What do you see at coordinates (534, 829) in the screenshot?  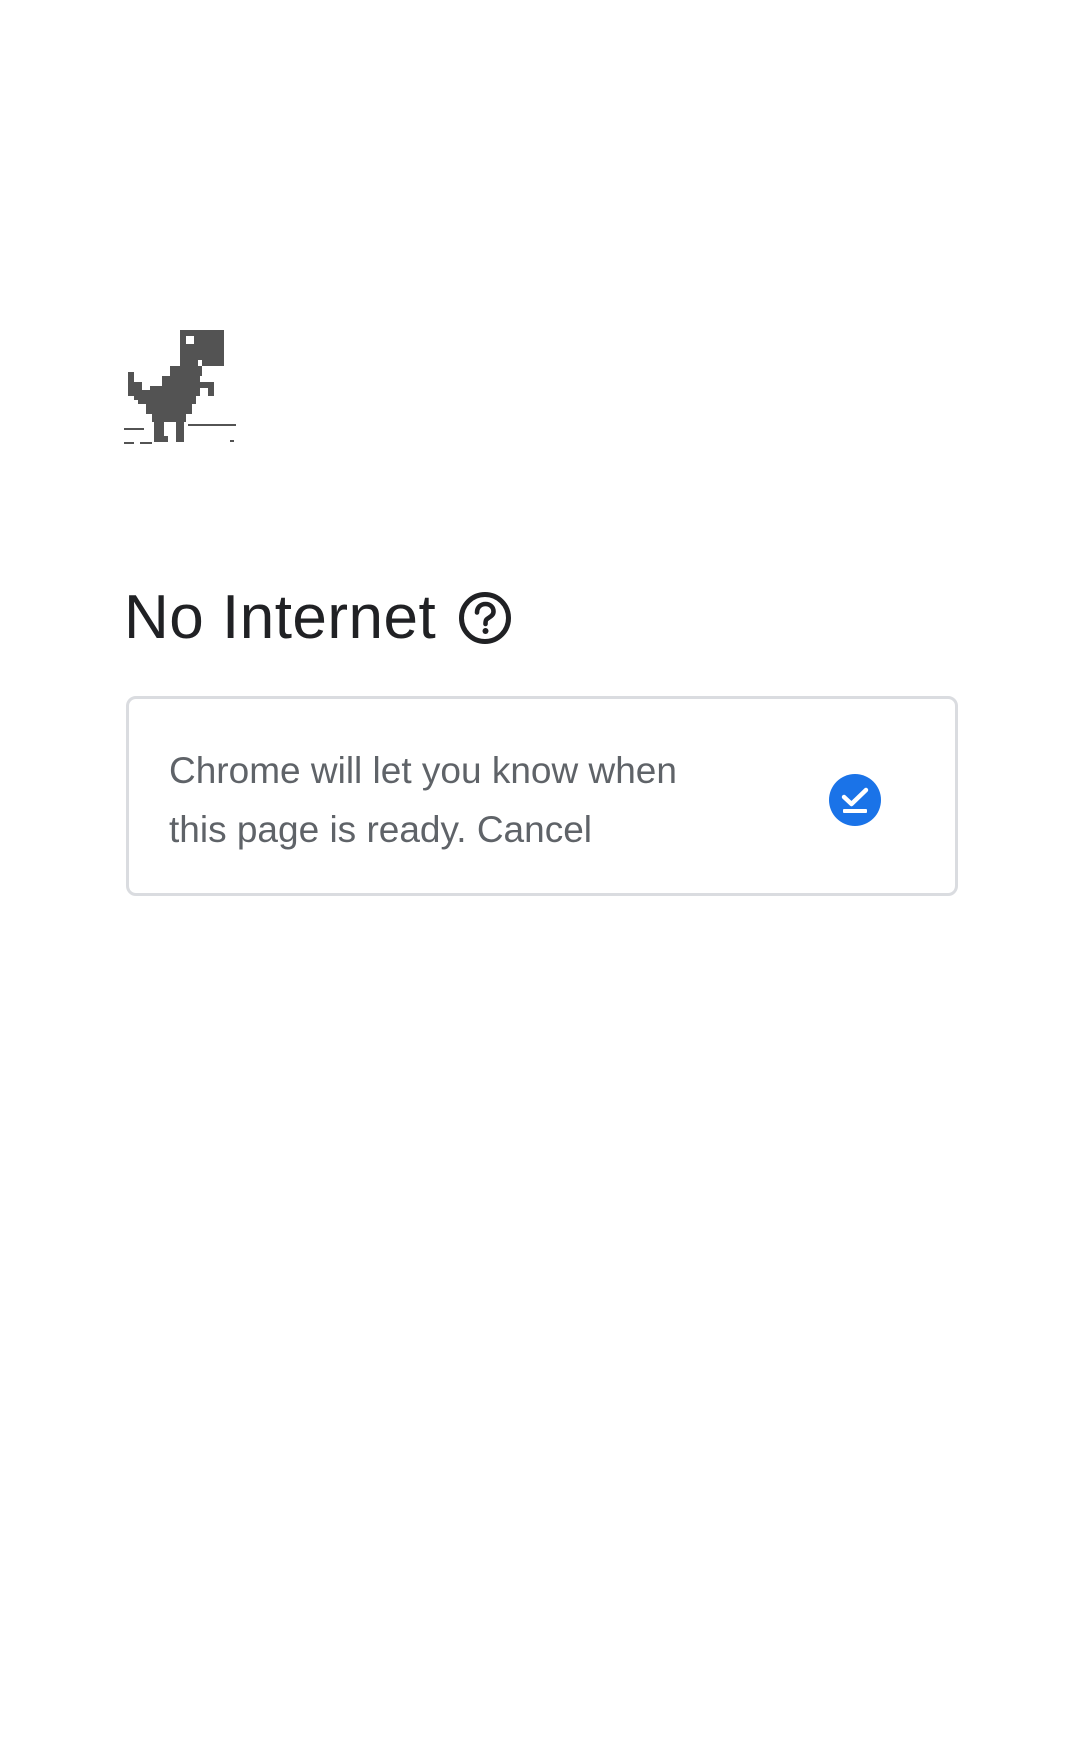 I see `cancel-link: Cancel` at bounding box center [534, 829].